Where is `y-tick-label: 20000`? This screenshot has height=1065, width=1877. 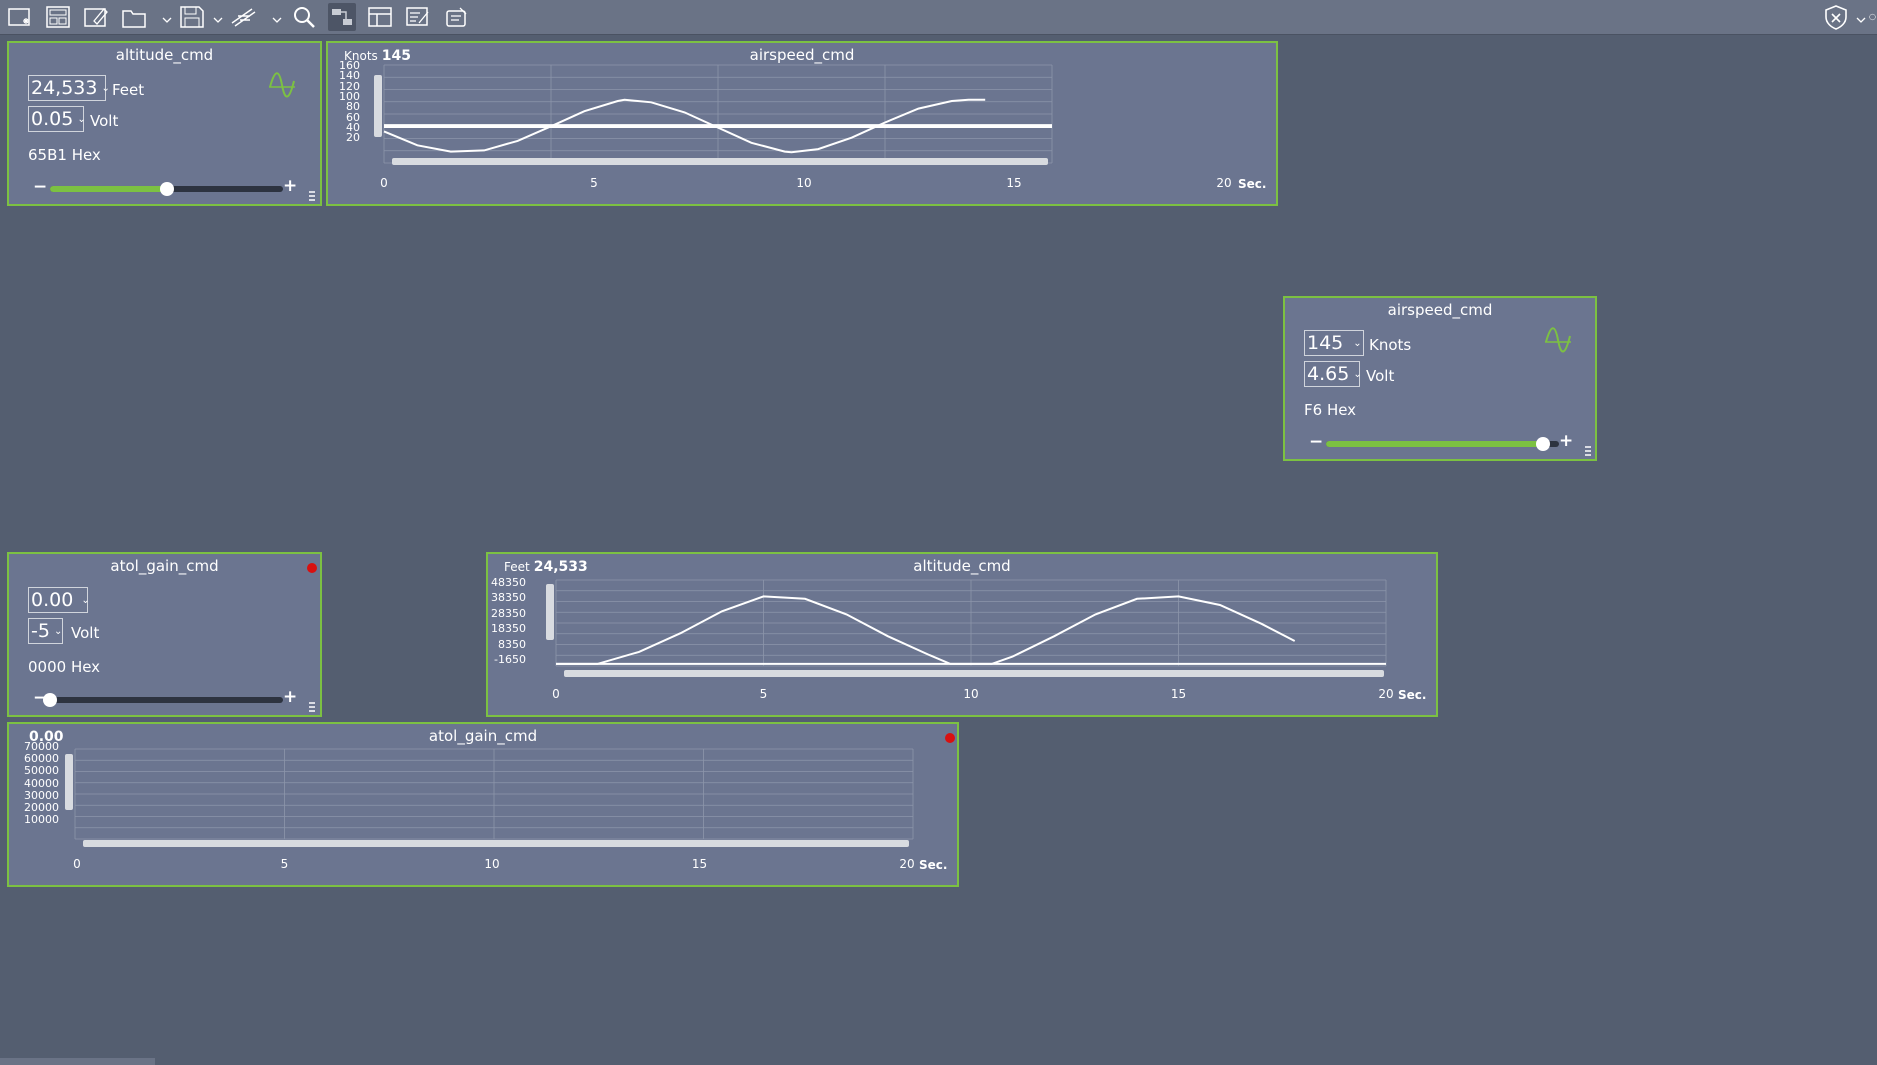
y-tick-label: 20000 is located at coordinates (41, 807).